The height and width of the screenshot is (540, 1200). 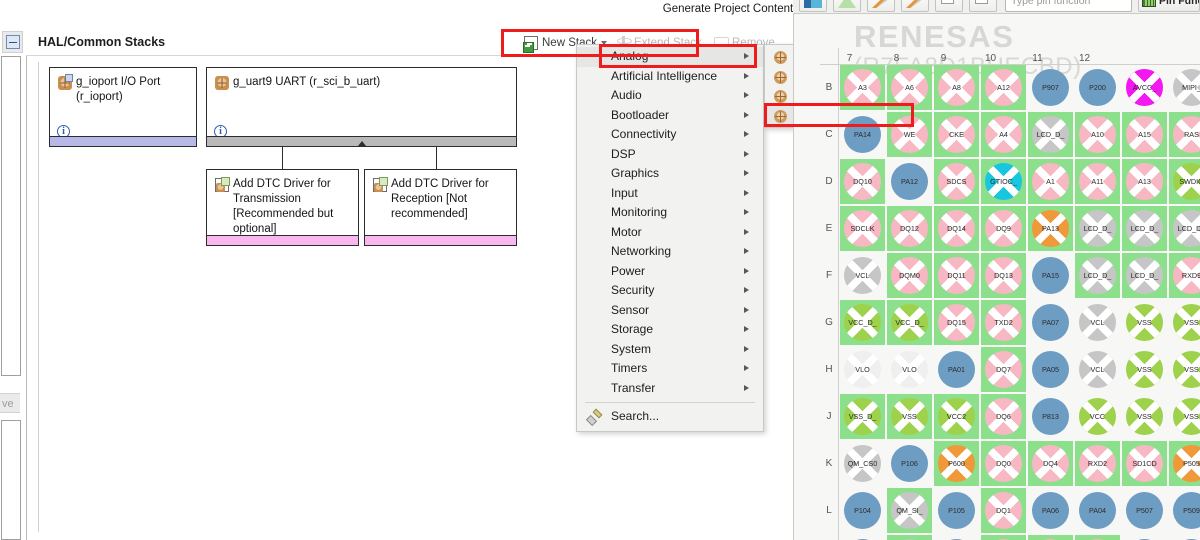 I want to click on menu-item-dsp: DSP, so click(x=670, y=155).